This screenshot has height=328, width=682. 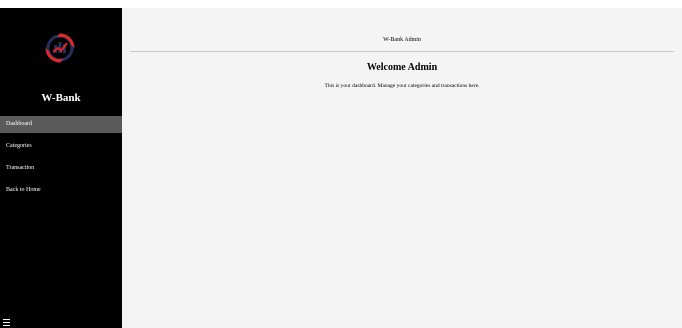 I want to click on page-title: Welcome Admin, so click(x=402, y=67).